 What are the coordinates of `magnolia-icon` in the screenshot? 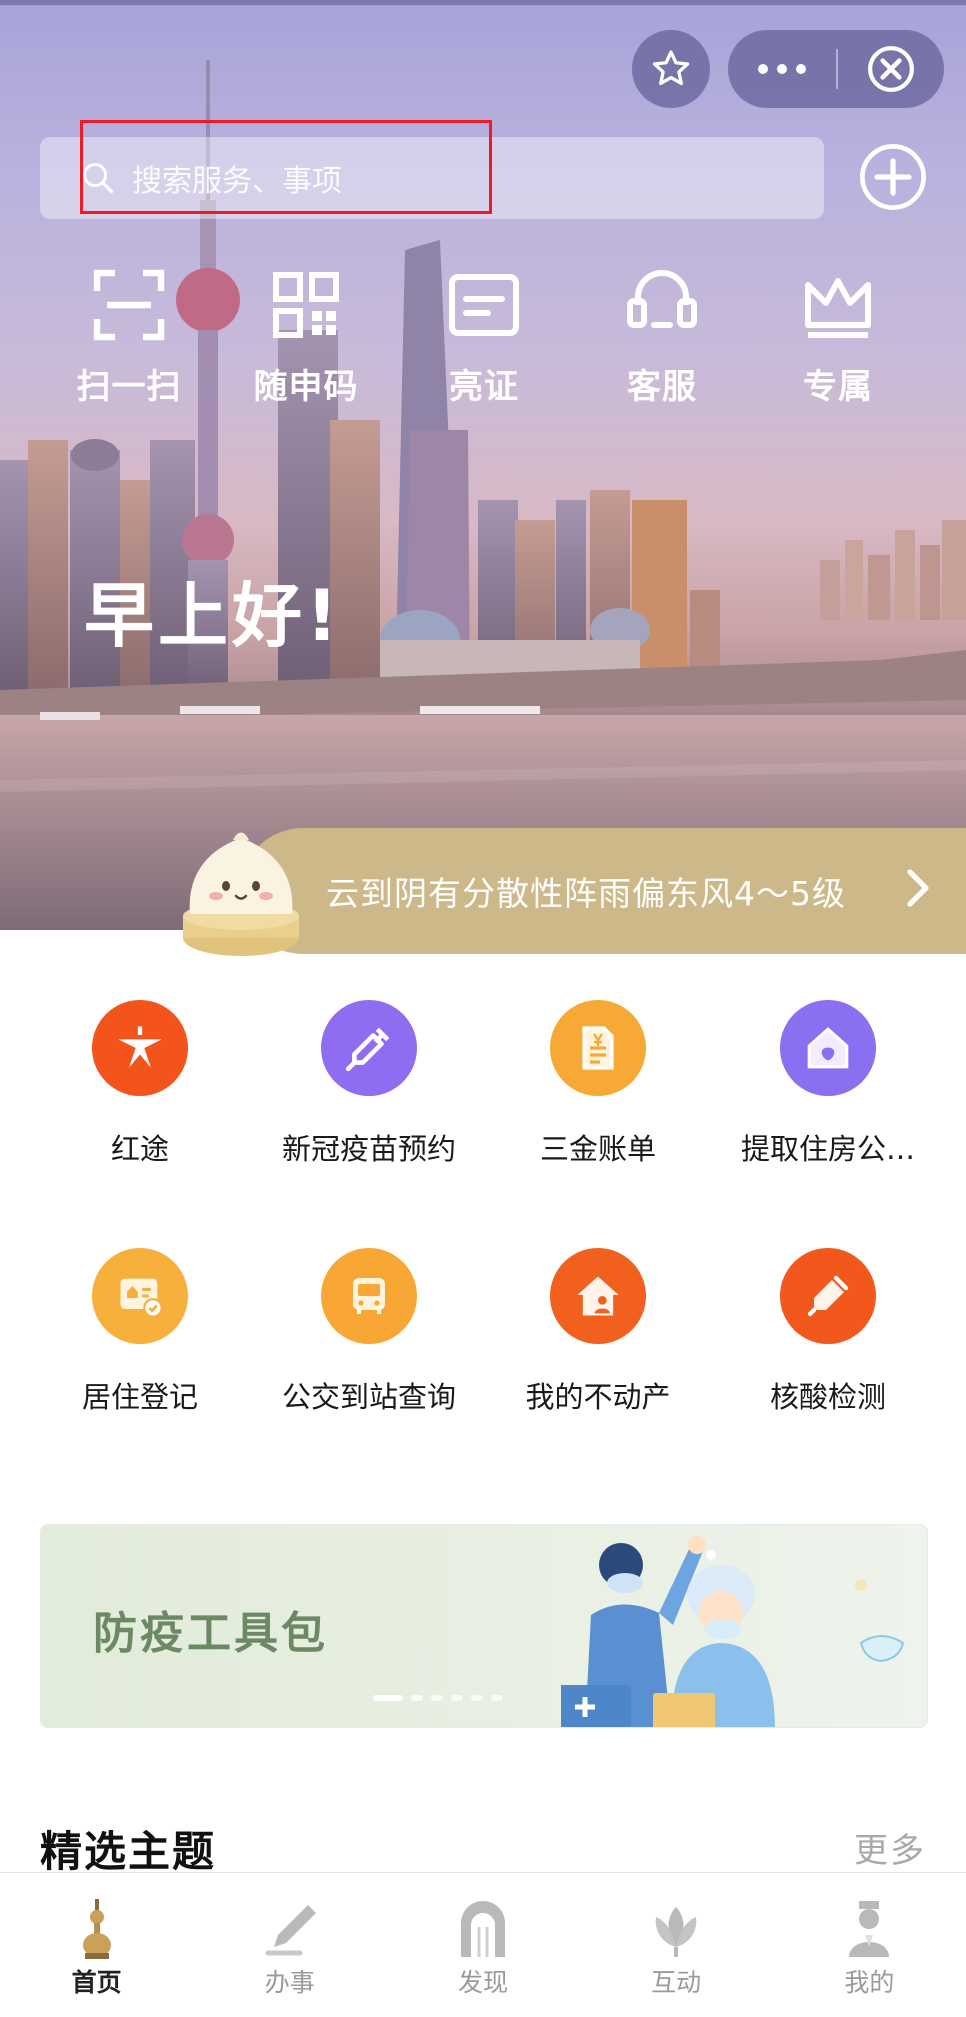 It's located at (676, 1932).